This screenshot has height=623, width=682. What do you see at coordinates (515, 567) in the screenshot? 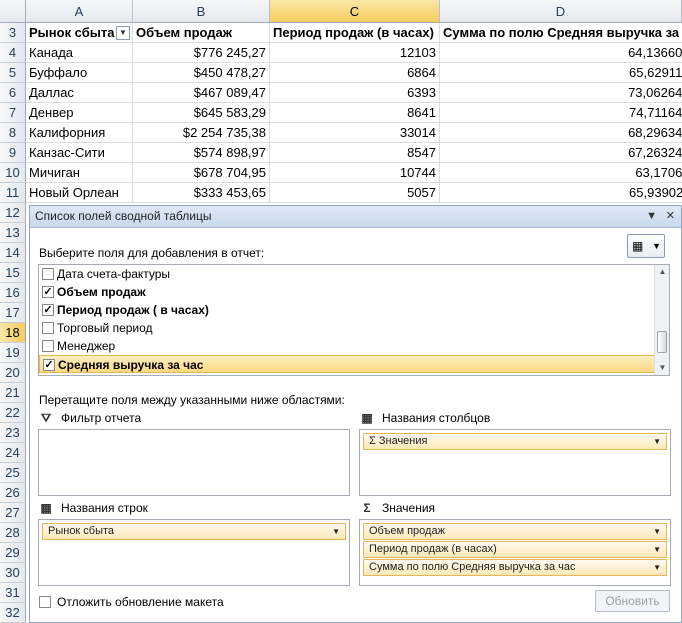
I see `values-field-chip: Сумма по полю Средняя выручка за час ▼` at bounding box center [515, 567].